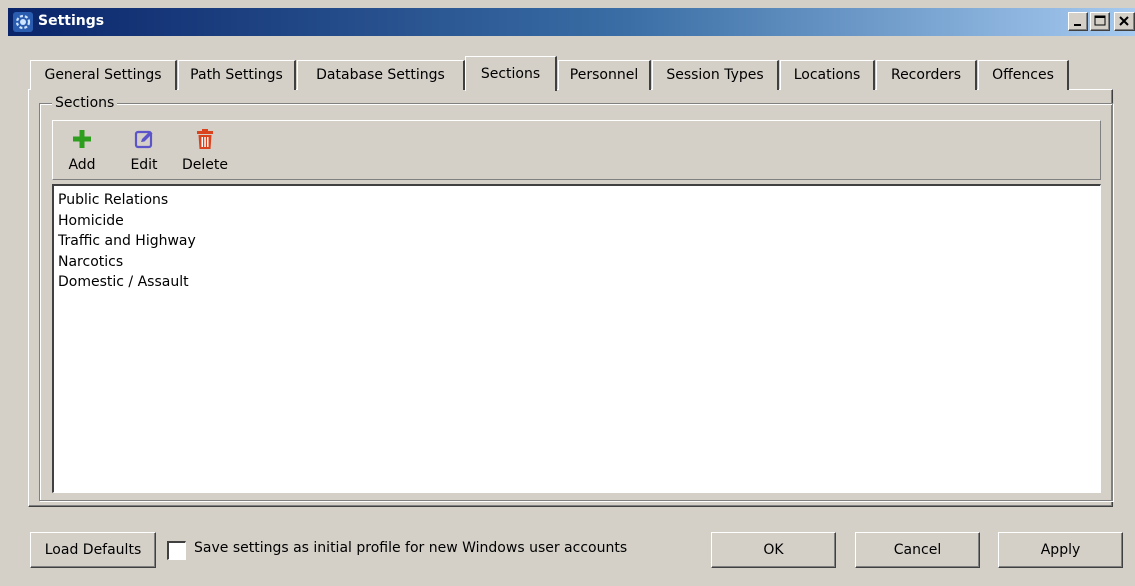 Image resolution: width=1135 pixels, height=586 pixels. I want to click on edit-button: Edit, so click(144, 153).